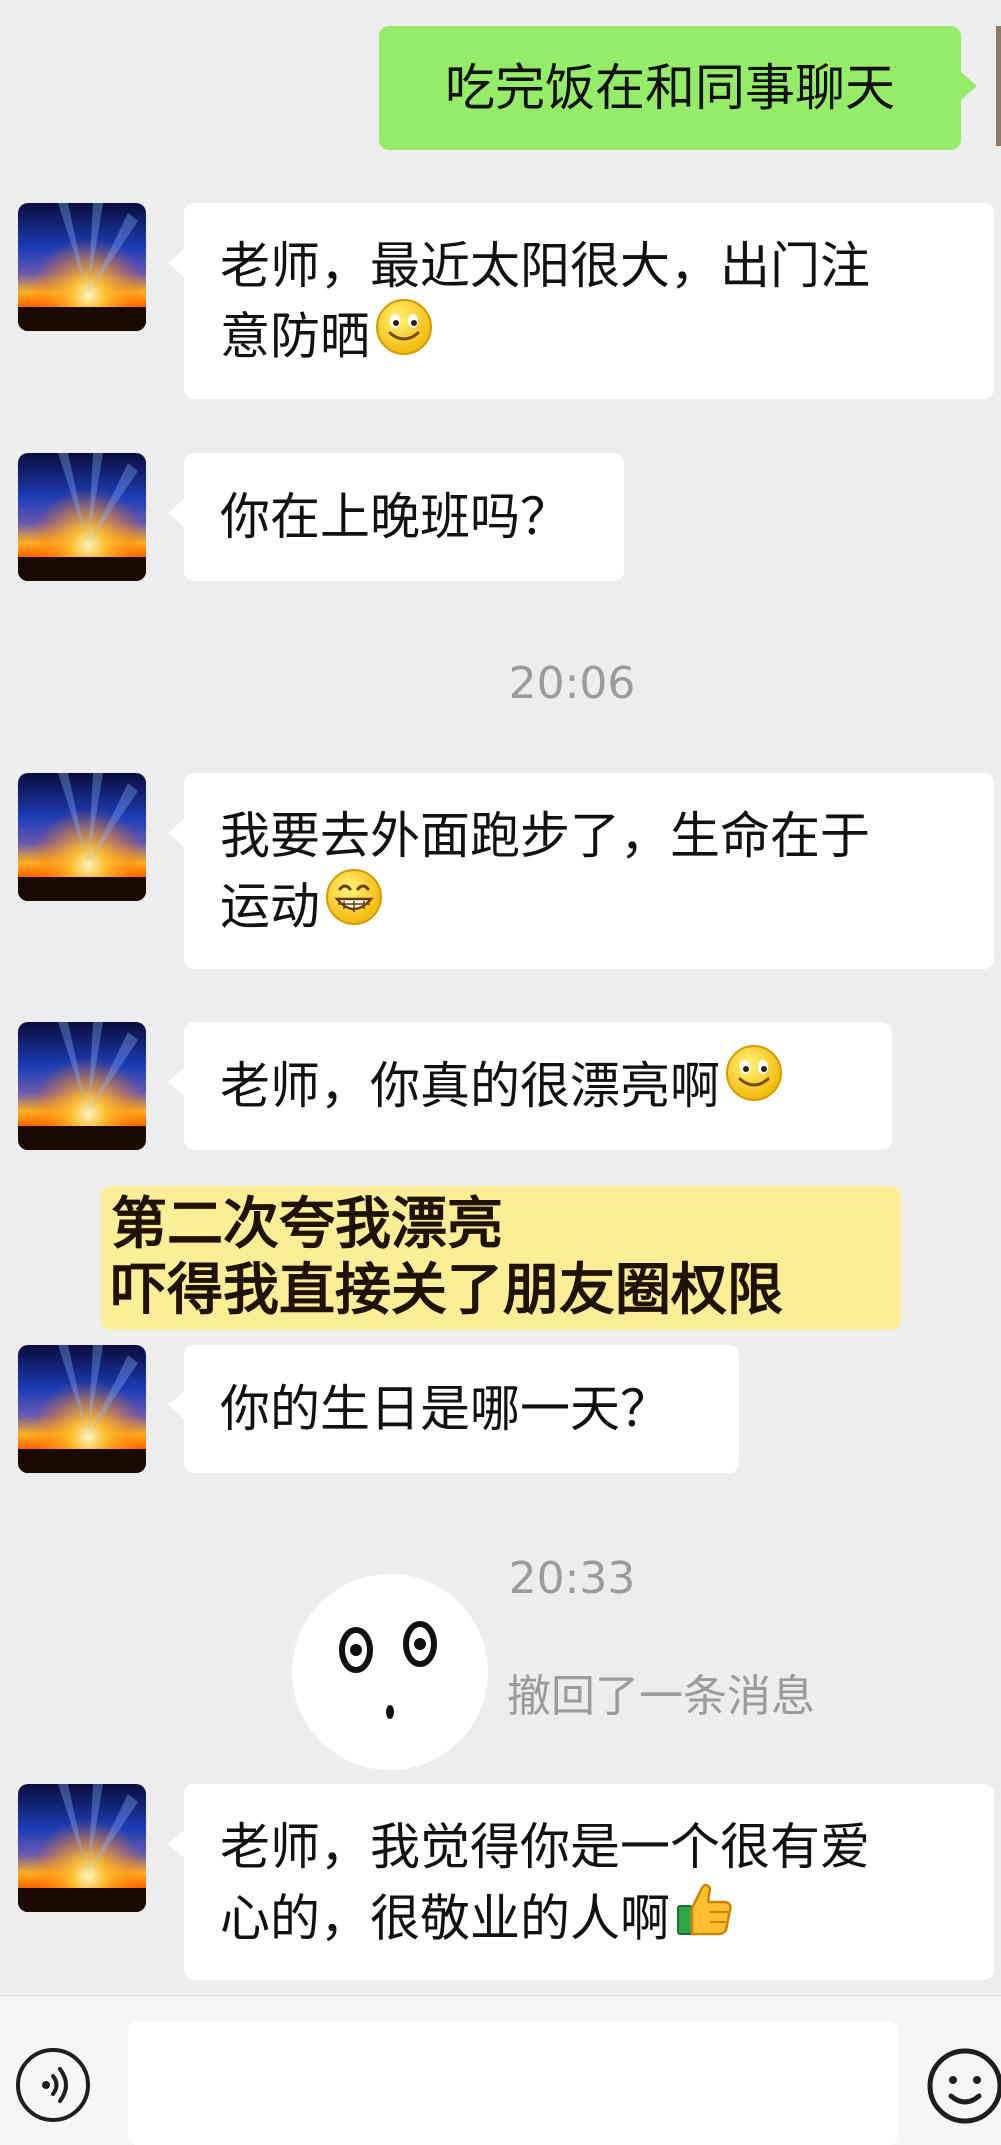  I want to click on message-text: 老师，你真的很漂亮啊, so click(470, 1086).